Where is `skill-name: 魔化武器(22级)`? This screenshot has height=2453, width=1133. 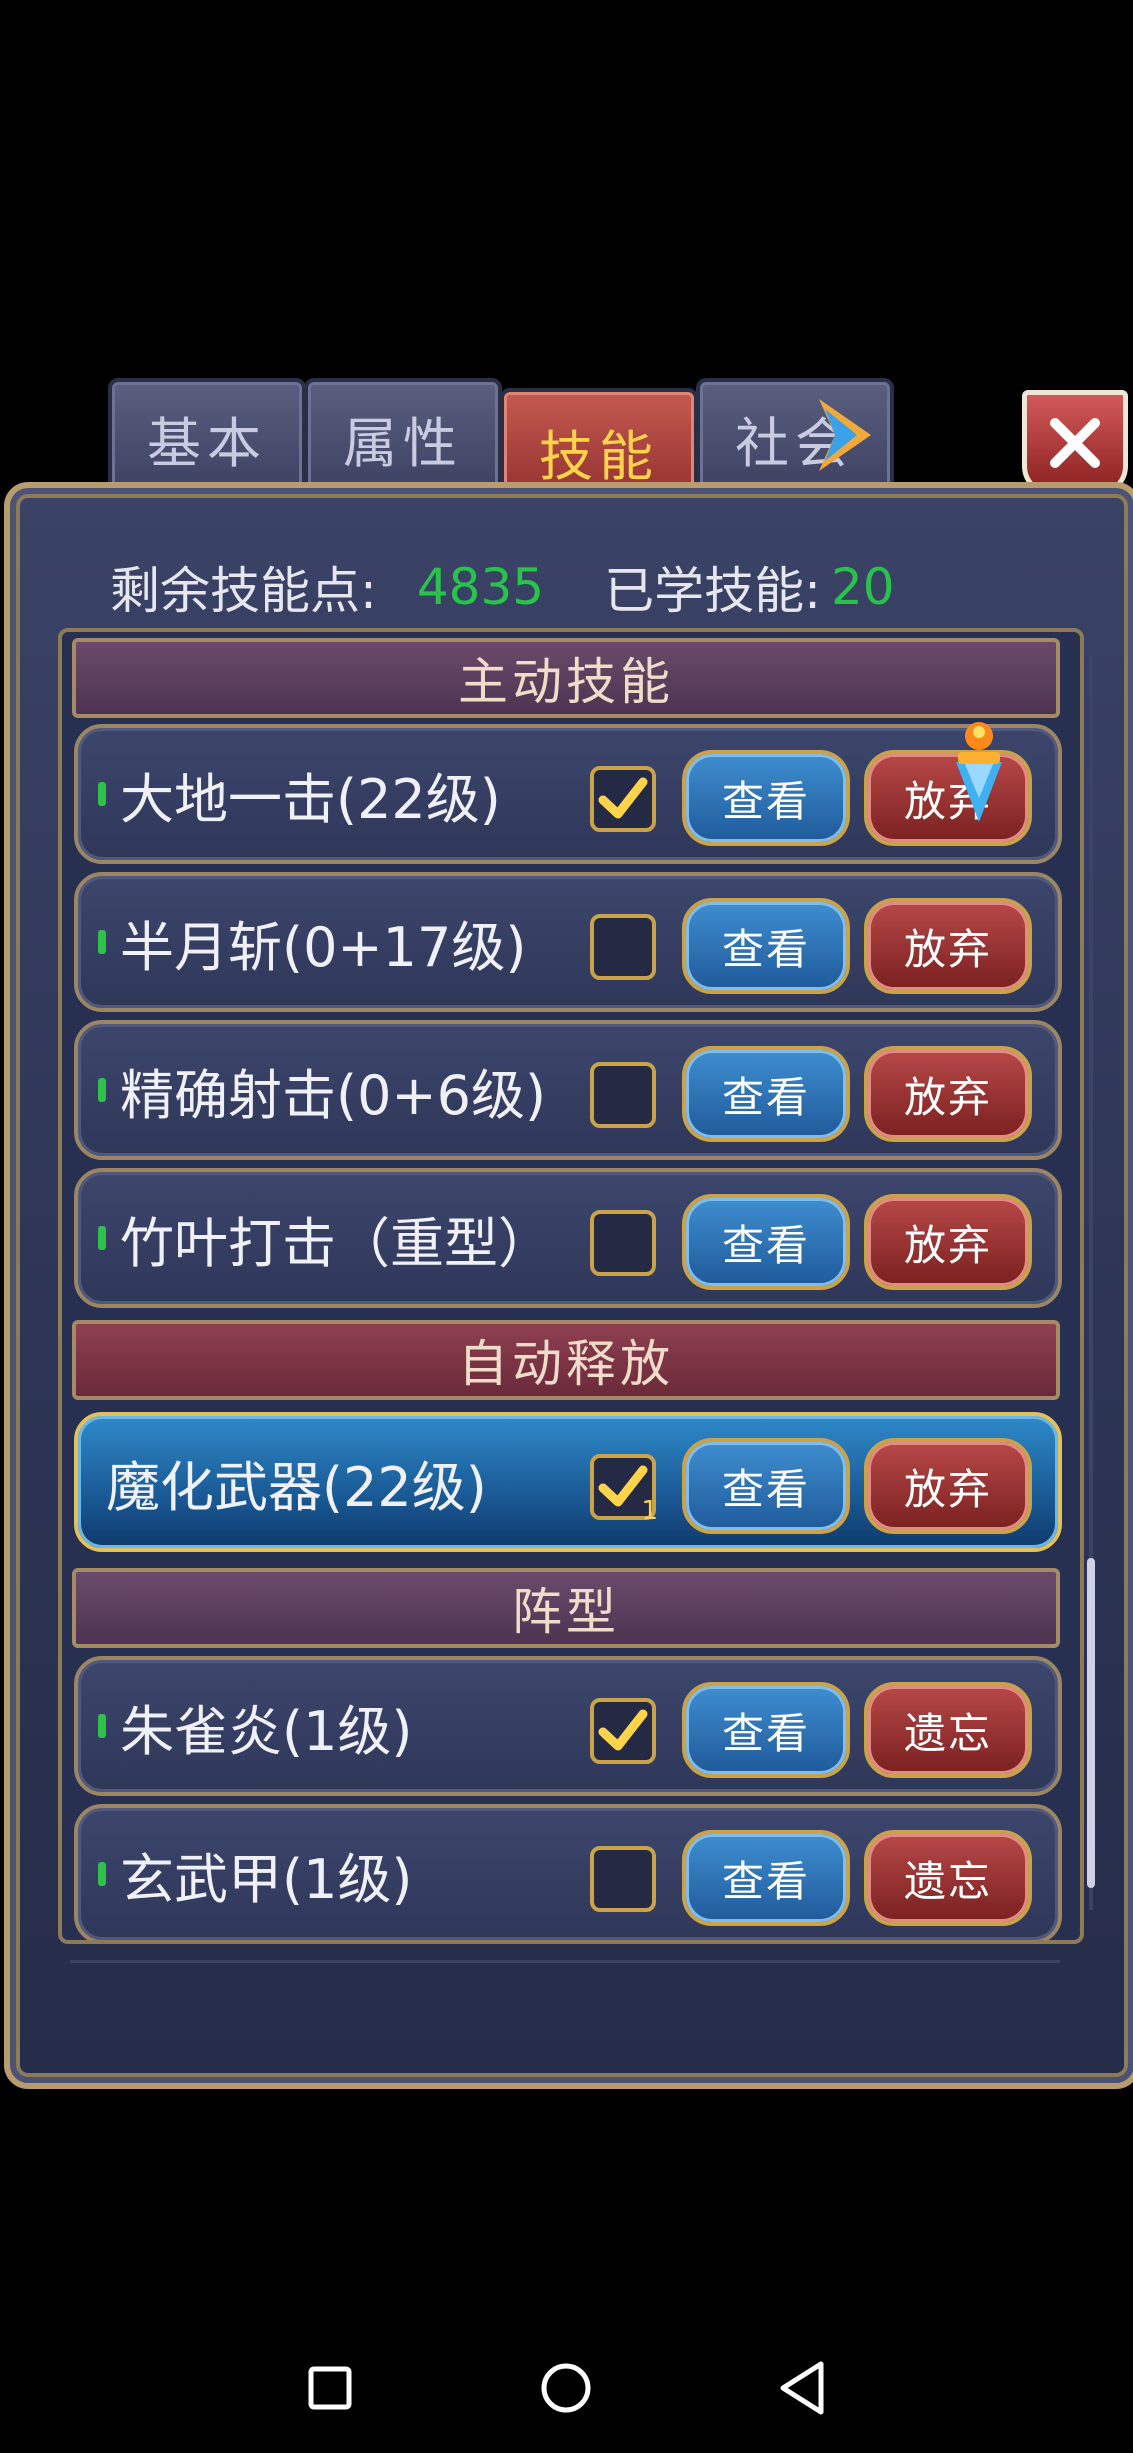 skill-name: 魔化武器(22级) is located at coordinates (296, 1487).